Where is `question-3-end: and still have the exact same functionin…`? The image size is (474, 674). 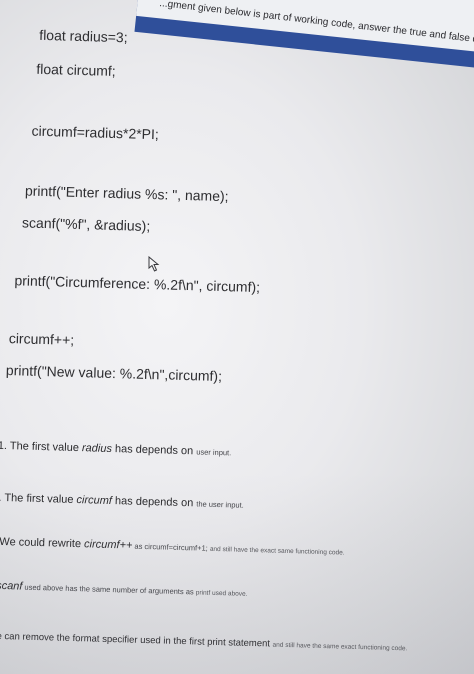
question-3-end: and still have the exact same functionin… is located at coordinates (277, 551).